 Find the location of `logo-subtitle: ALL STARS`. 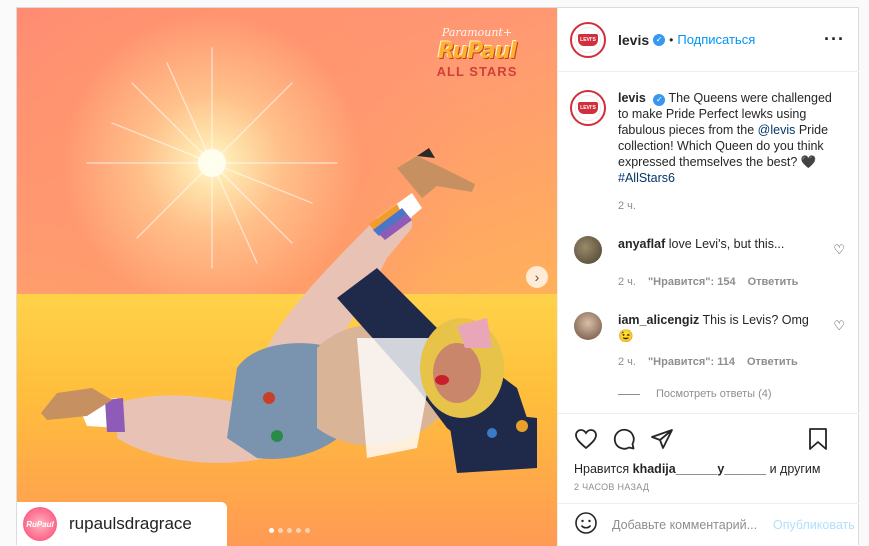

logo-subtitle: ALL STARS is located at coordinates (477, 71).